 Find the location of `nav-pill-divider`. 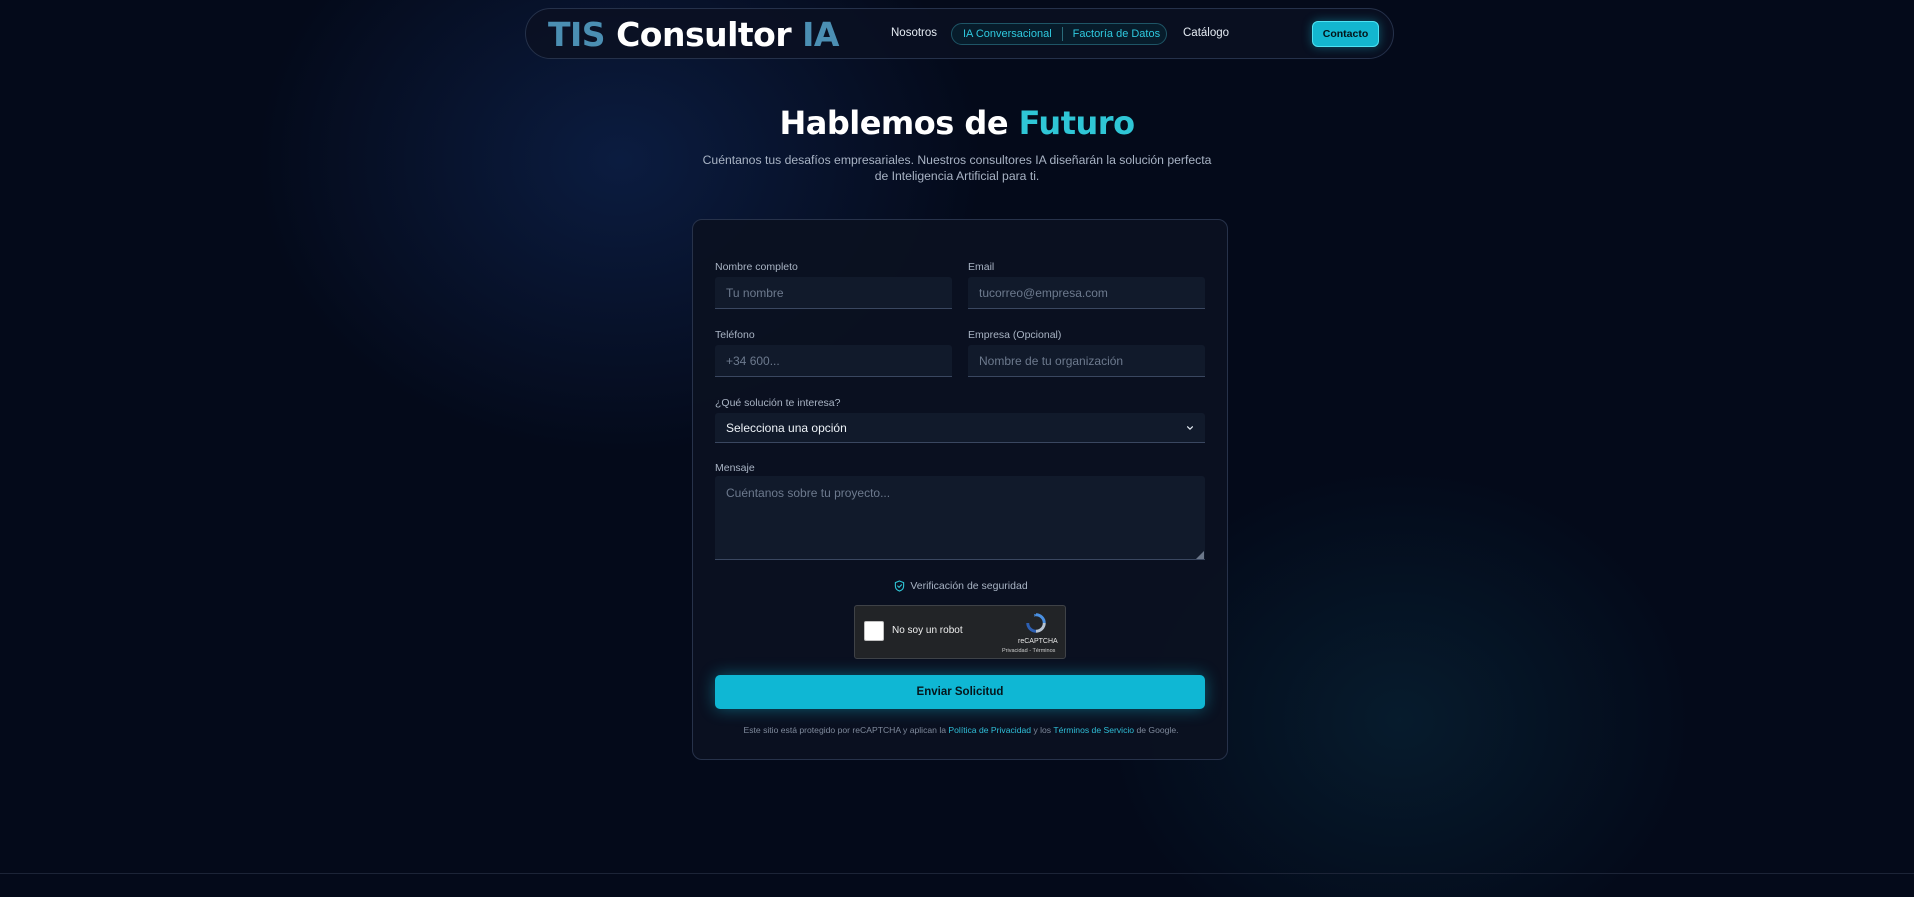

nav-pill-divider is located at coordinates (1062, 34).